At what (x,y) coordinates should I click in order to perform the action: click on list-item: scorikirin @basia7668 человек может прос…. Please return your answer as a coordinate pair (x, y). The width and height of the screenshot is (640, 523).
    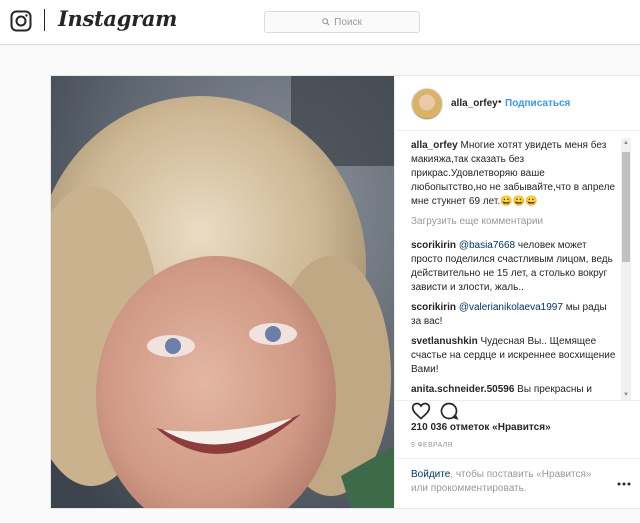
    Looking at the image, I should click on (515, 267).